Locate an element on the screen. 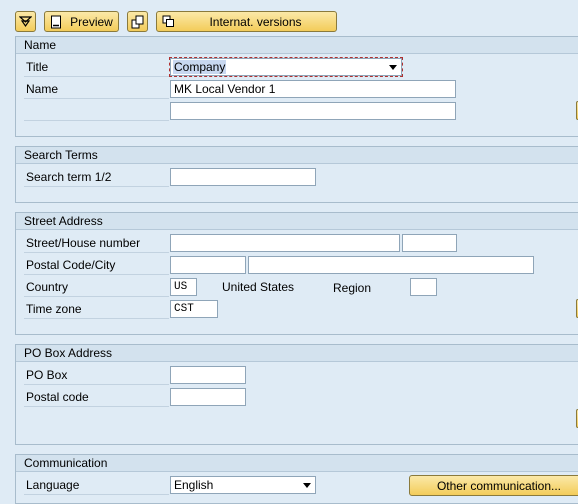  expand-collapse-icon is located at coordinates (25, 22).